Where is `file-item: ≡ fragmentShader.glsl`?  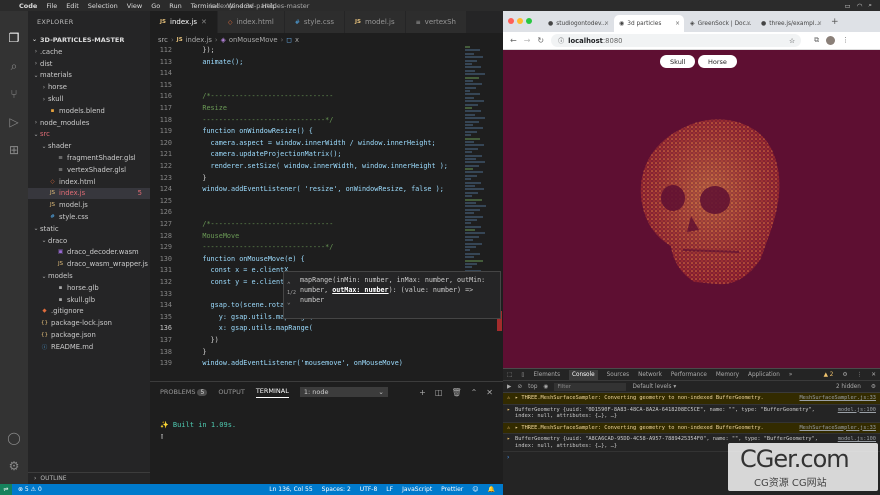
file-item: ≡ fragmentShader.glsl is located at coordinates (89, 158).